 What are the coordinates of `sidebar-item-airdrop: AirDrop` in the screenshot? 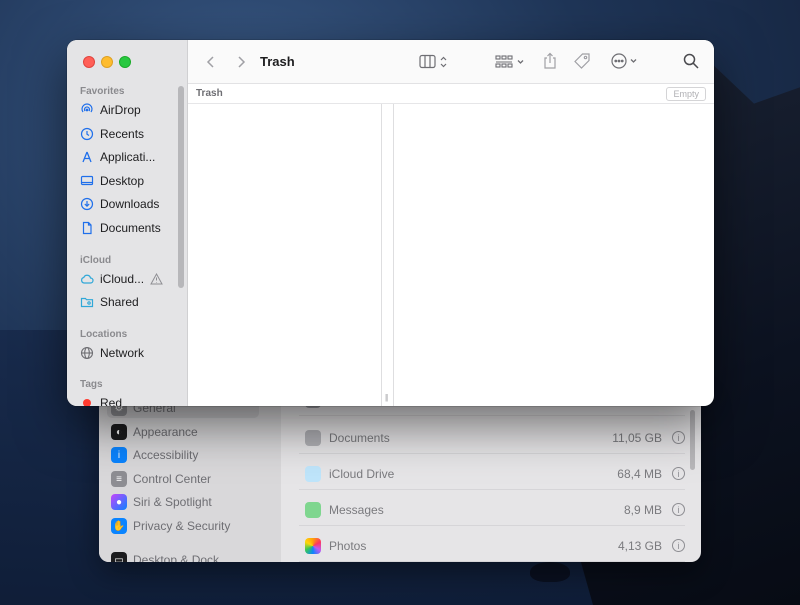 It's located at (110, 110).